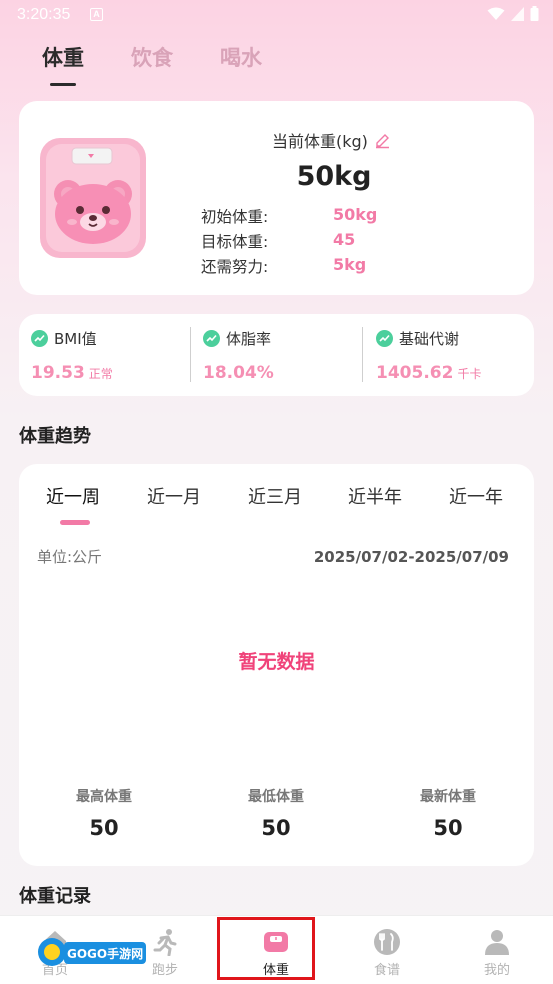 The image size is (553, 984). I want to click on stat-unit: 正常, so click(100, 374).